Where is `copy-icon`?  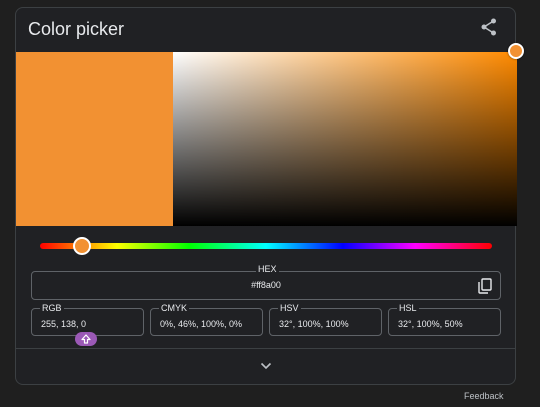
copy-icon is located at coordinates (485, 286).